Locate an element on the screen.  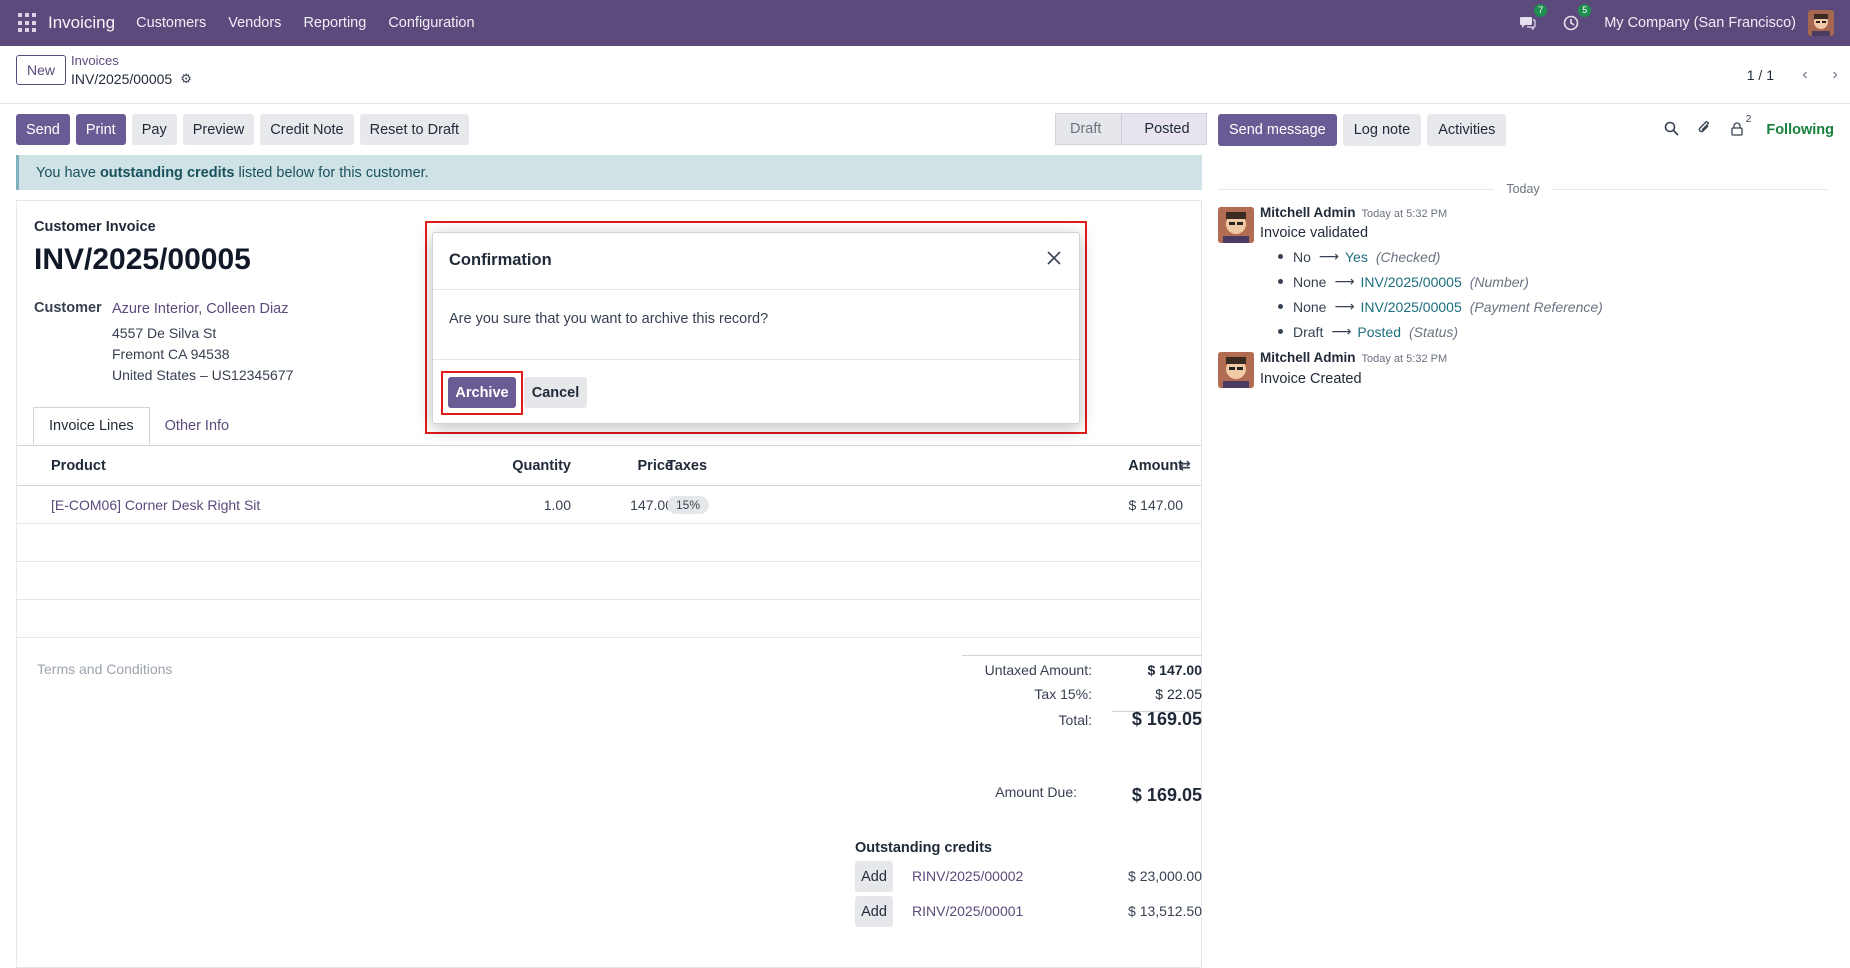
dialog-title: Confirmation is located at coordinates (500, 260).